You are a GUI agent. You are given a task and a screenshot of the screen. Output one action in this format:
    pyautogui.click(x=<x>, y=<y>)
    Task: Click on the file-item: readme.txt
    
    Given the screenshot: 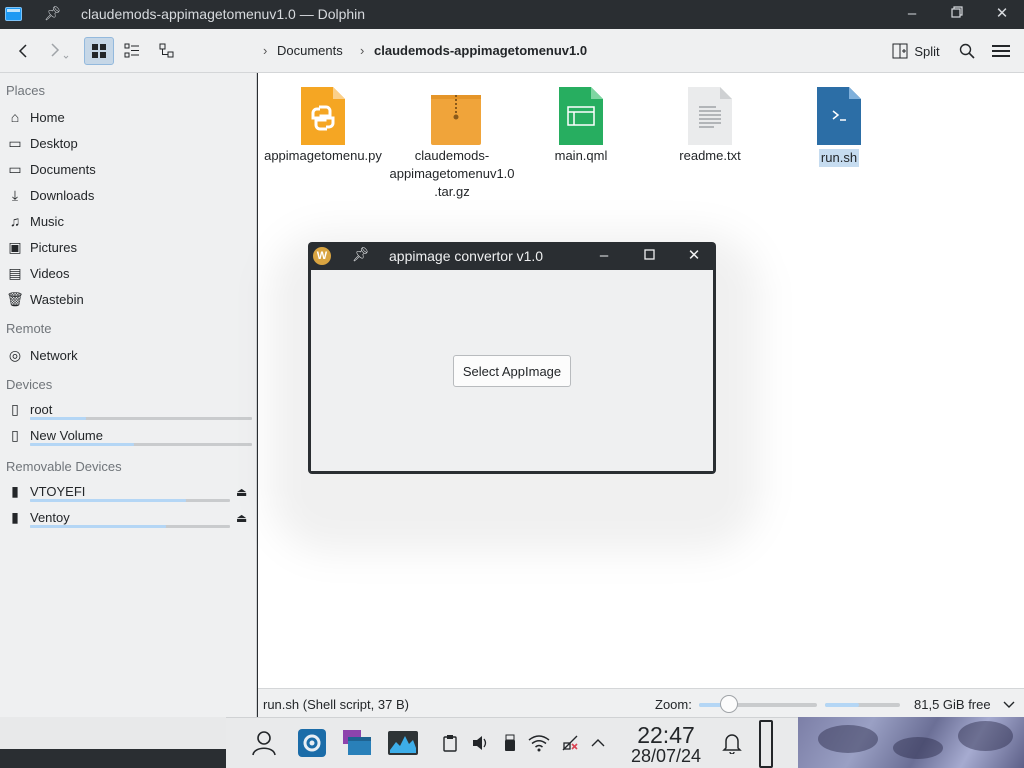 What is the action you would take?
    pyautogui.click(x=710, y=126)
    